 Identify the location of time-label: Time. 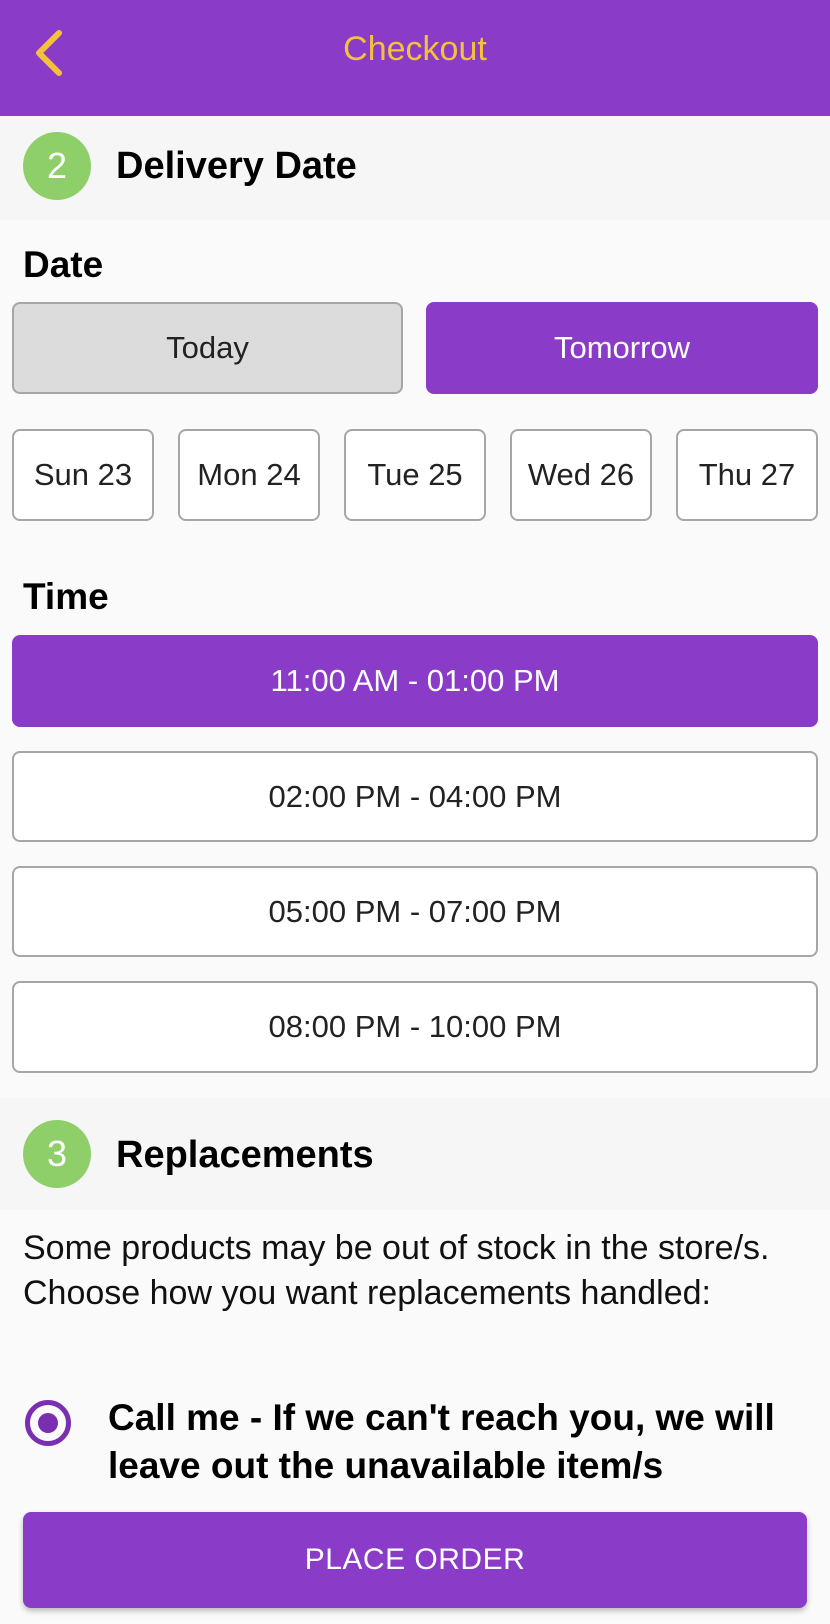
(66, 596).